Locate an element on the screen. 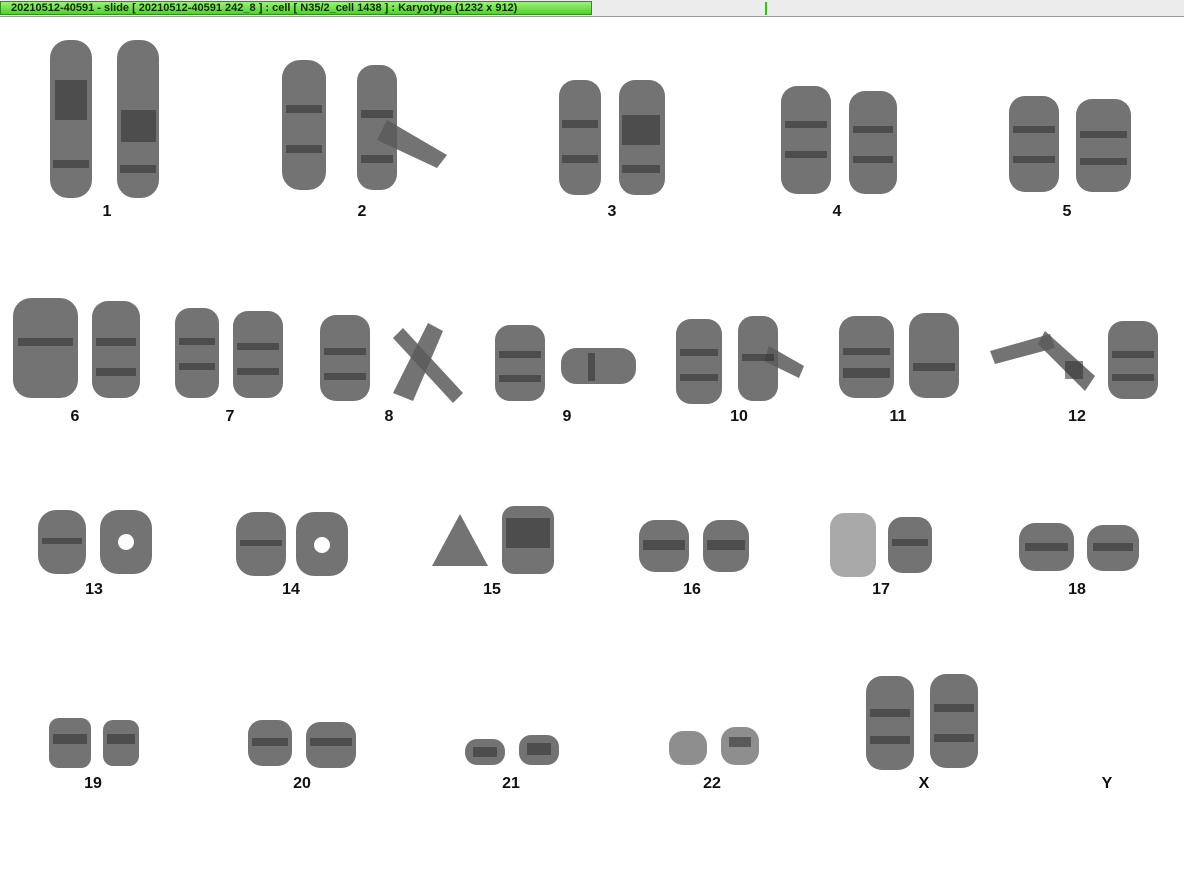  chromosome-label-22: 22 is located at coordinates (712, 783).